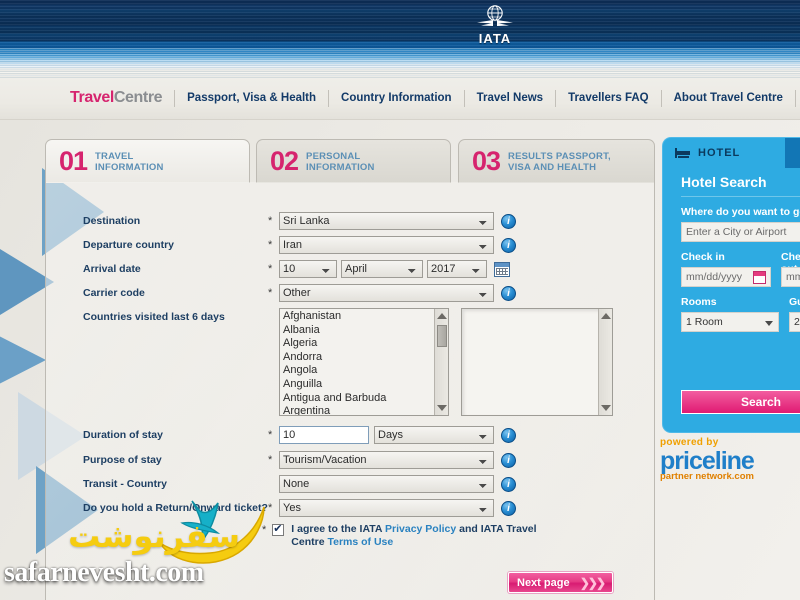  I want to click on required-marker, so click(273, 309).